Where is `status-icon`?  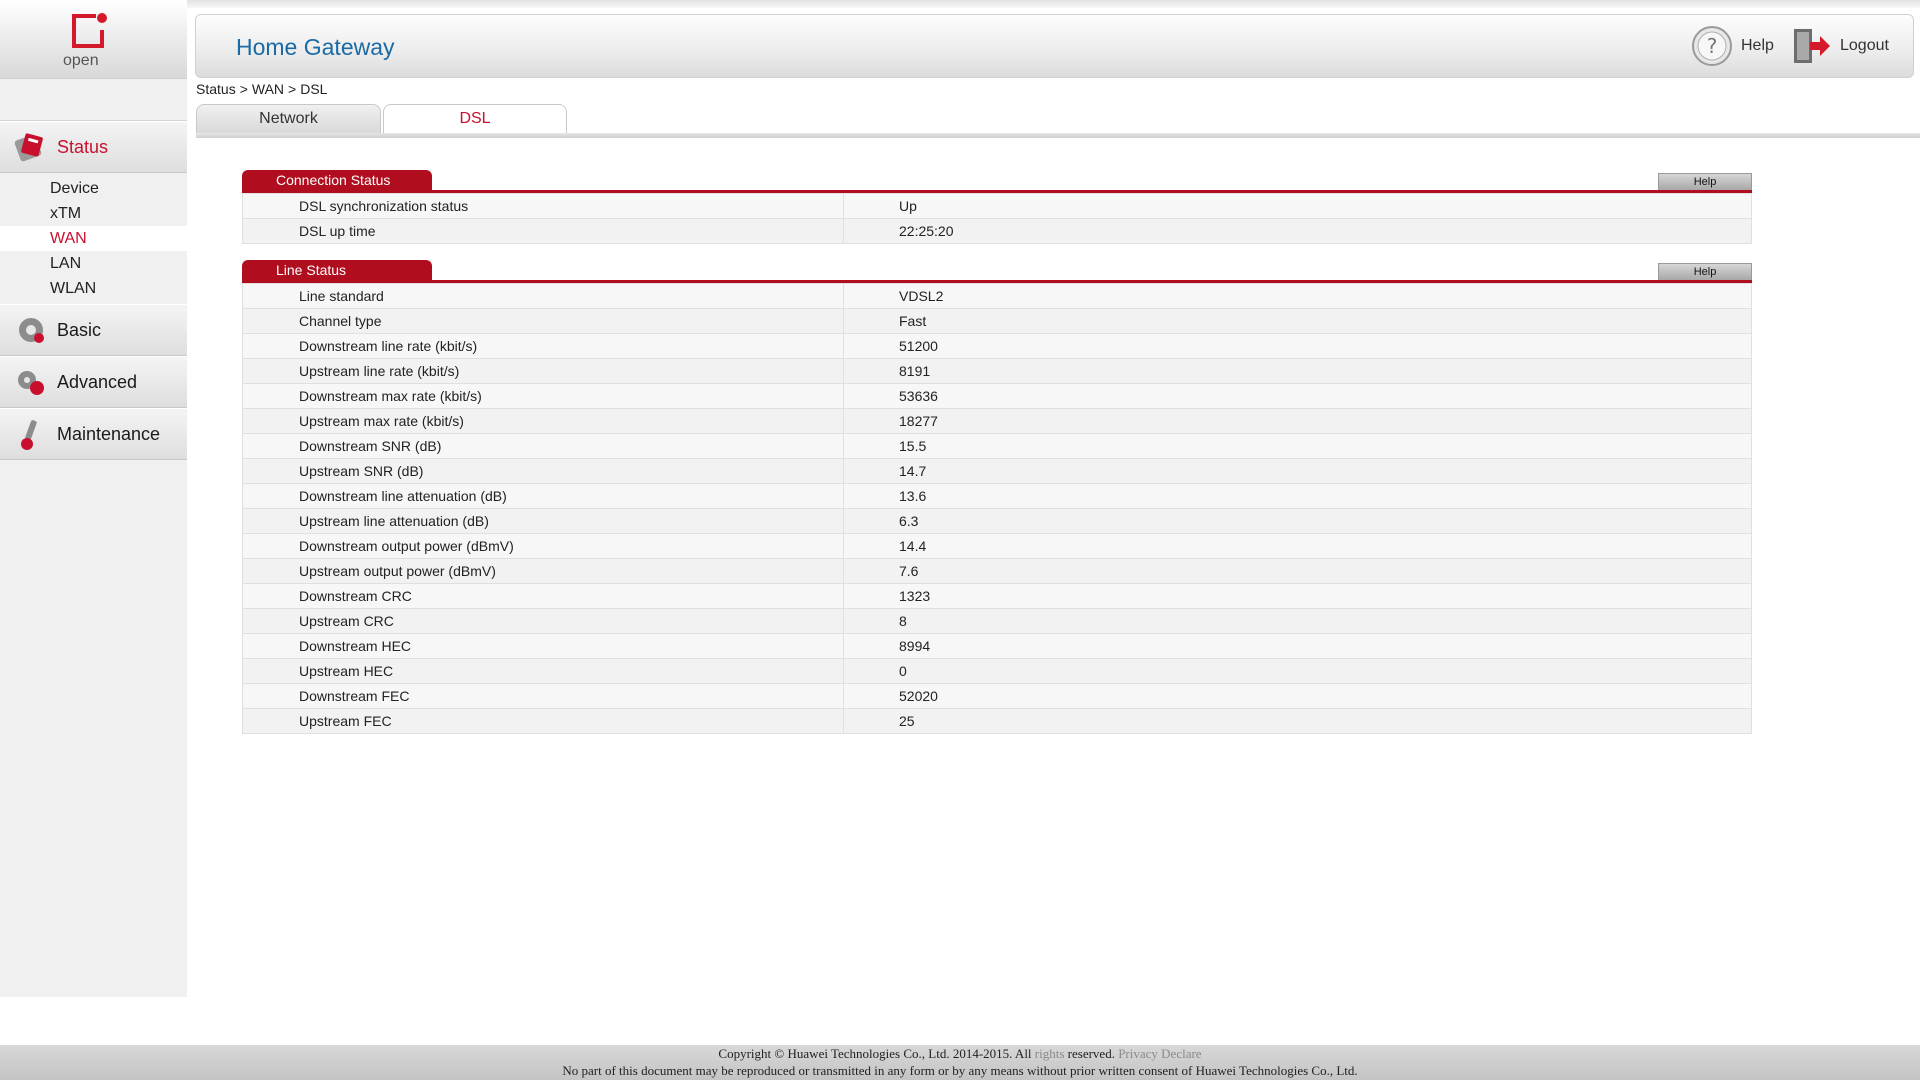 status-icon is located at coordinates (28, 147).